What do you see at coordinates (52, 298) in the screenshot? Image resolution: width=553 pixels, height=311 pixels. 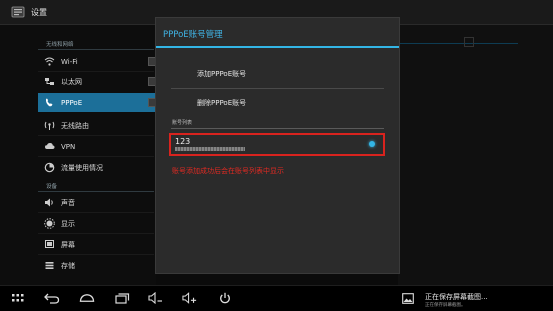 I see `back-icon` at bounding box center [52, 298].